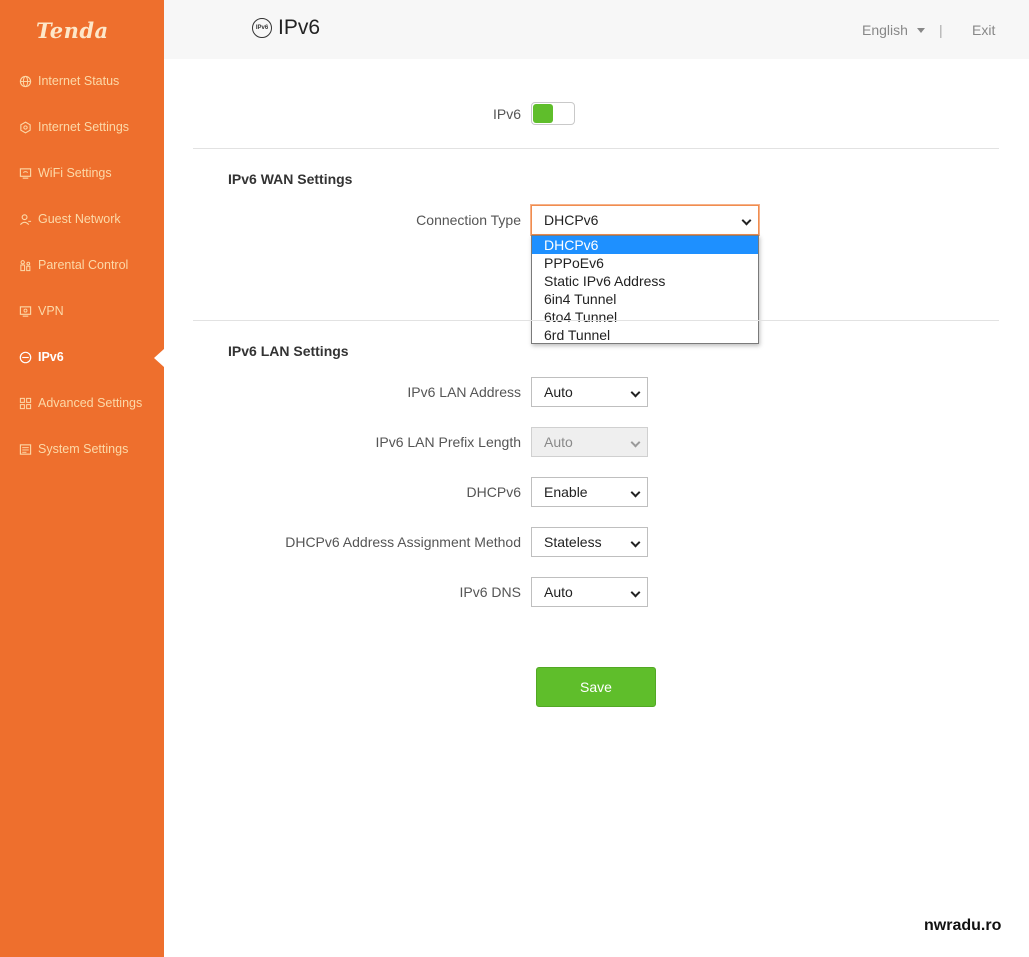 This screenshot has height=957, width=1029. I want to click on dropdown-option-pppoev6: PPPoEv6, so click(645, 263).